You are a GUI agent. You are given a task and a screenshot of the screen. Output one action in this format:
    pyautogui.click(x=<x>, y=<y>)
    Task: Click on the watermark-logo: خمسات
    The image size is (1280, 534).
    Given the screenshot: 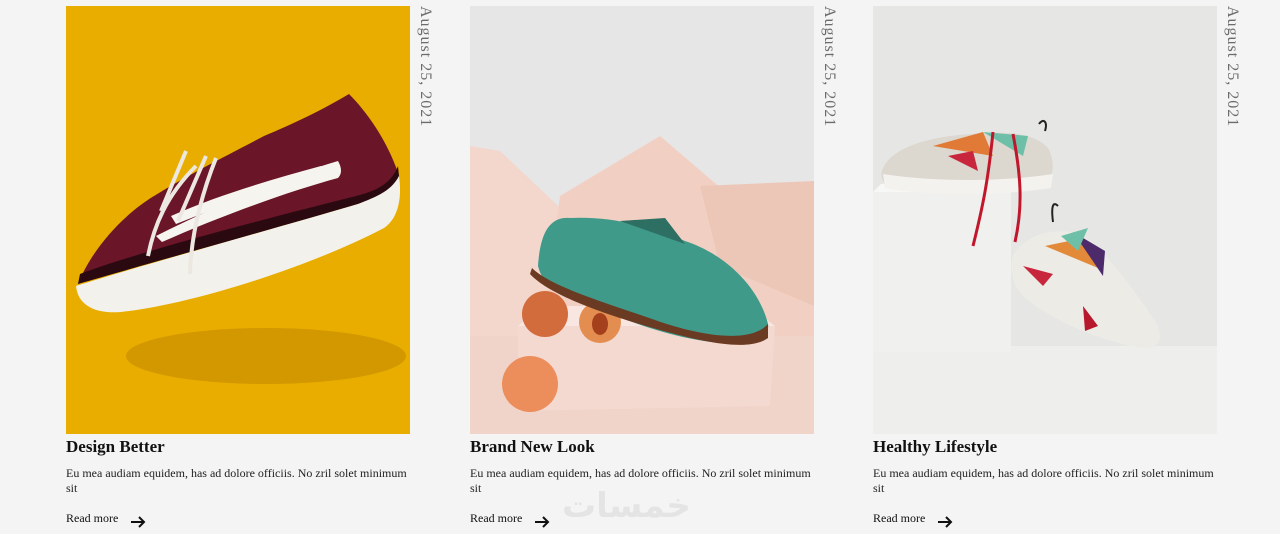 What is the action you would take?
    pyautogui.click(x=626, y=506)
    